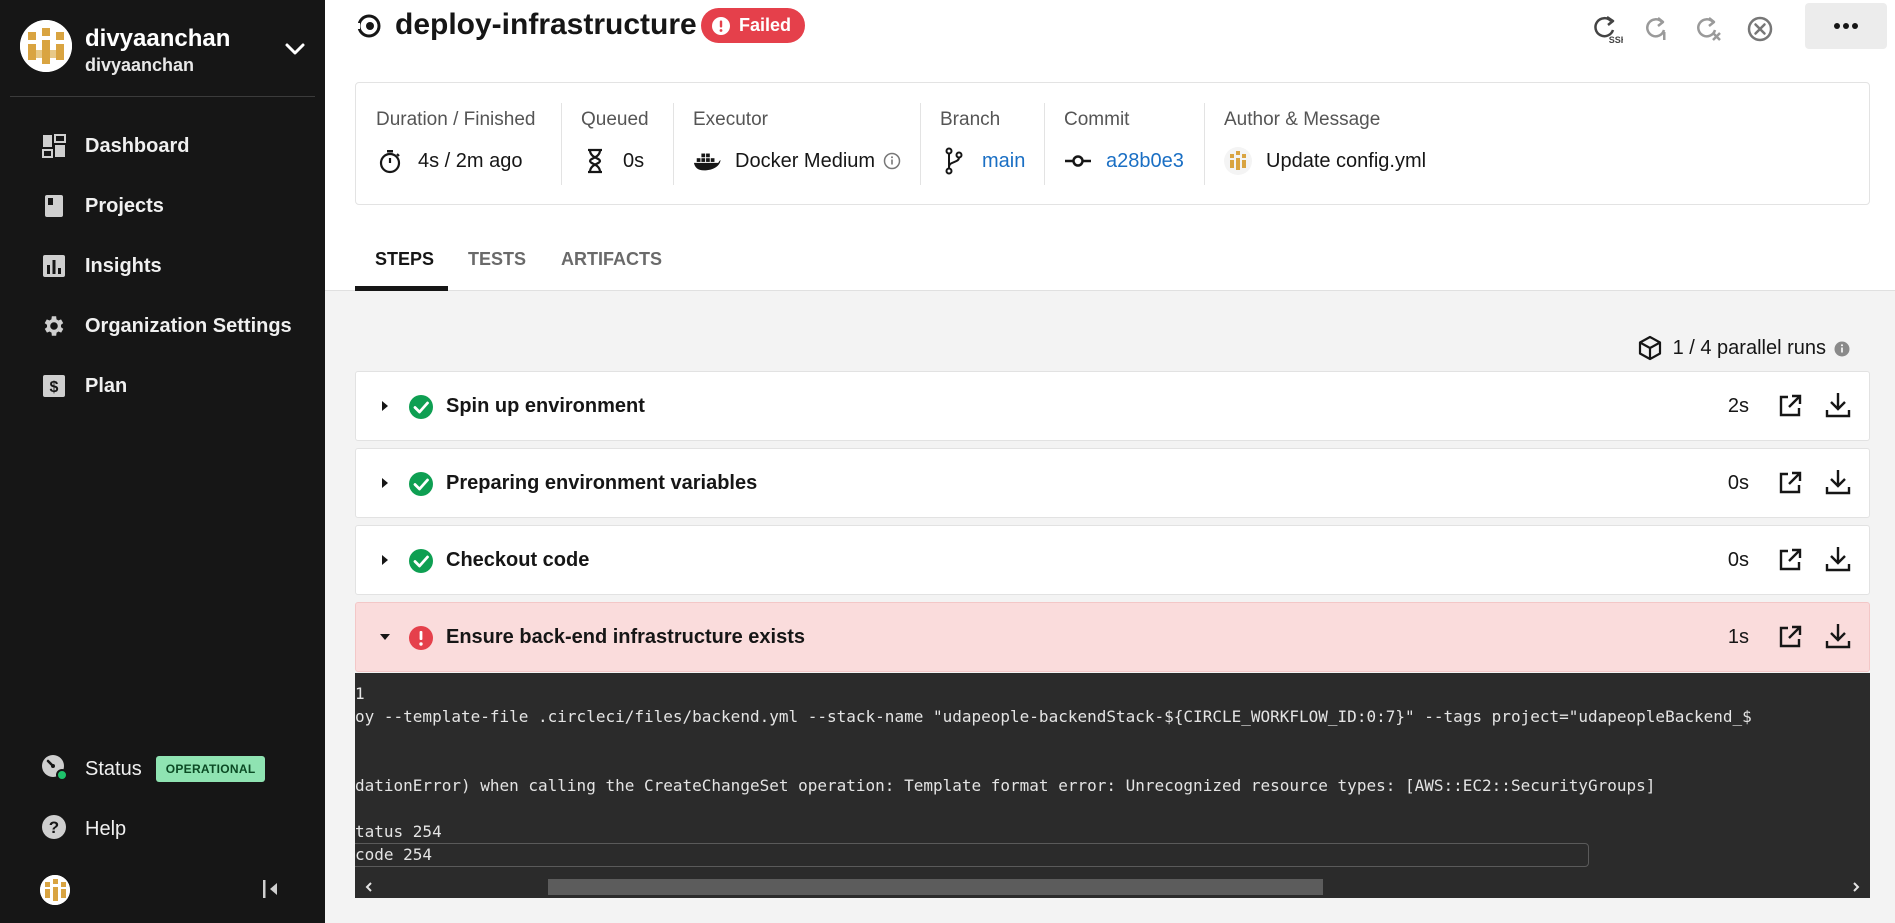  Describe the element at coordinates (1749, 347) in the screenshot. I see `parallel-runs-label: 1 / 4 parallel runs` at that location.